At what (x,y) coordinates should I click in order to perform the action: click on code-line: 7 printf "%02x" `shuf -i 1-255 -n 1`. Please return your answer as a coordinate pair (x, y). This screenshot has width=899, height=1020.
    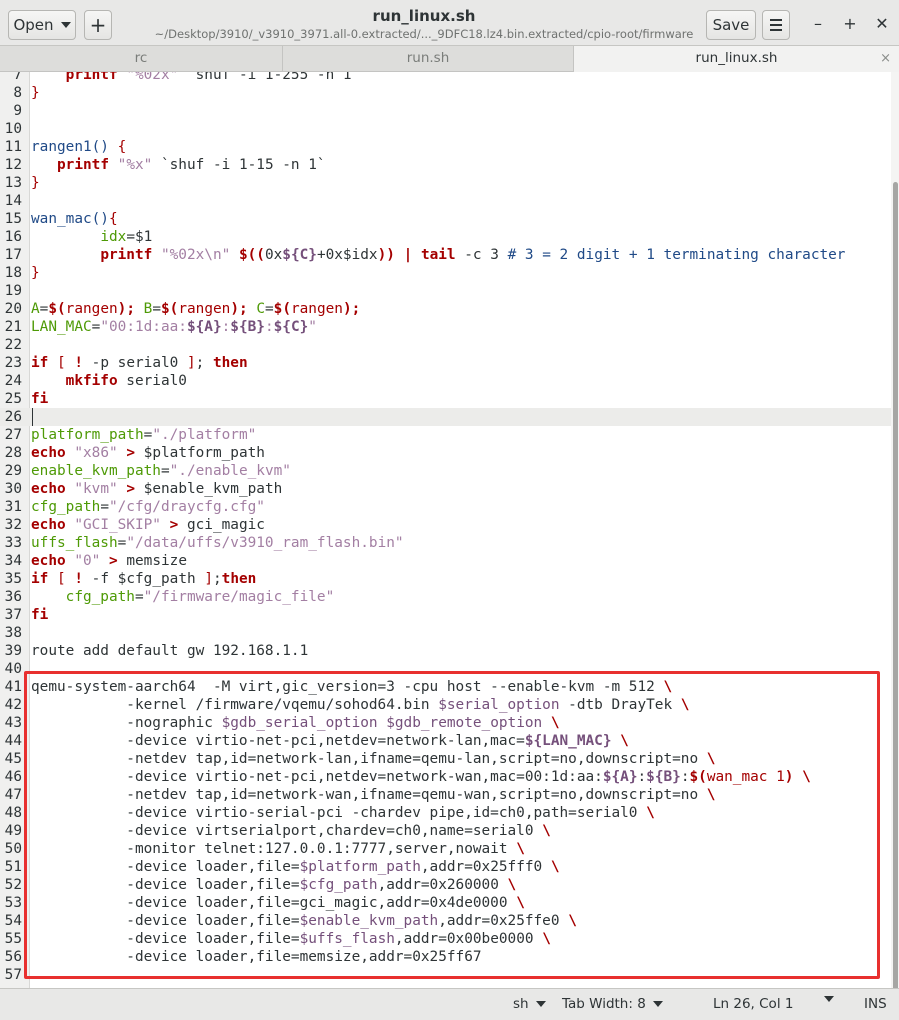
    Looking at the image, I should click on (449, 78).